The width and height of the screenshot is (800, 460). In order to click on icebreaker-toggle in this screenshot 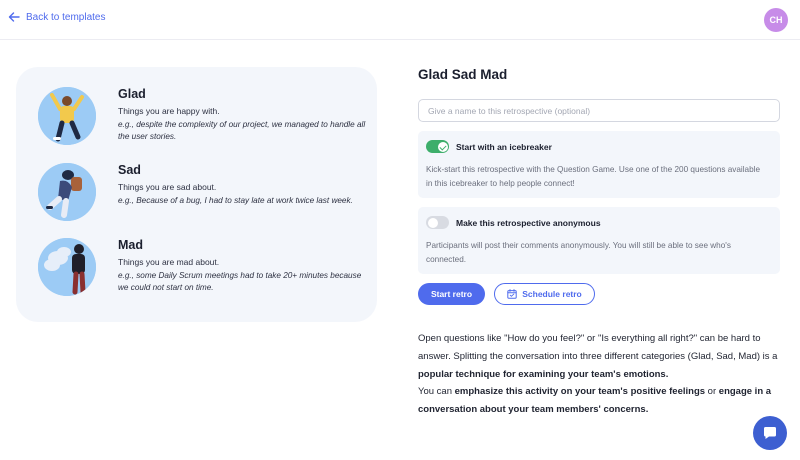, I will do `click(437, 146)`.